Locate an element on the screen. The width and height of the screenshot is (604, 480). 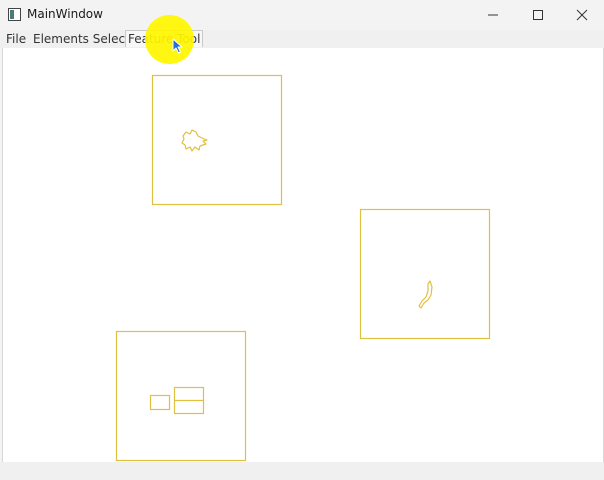
close-button is located at coordinates (581, 15).